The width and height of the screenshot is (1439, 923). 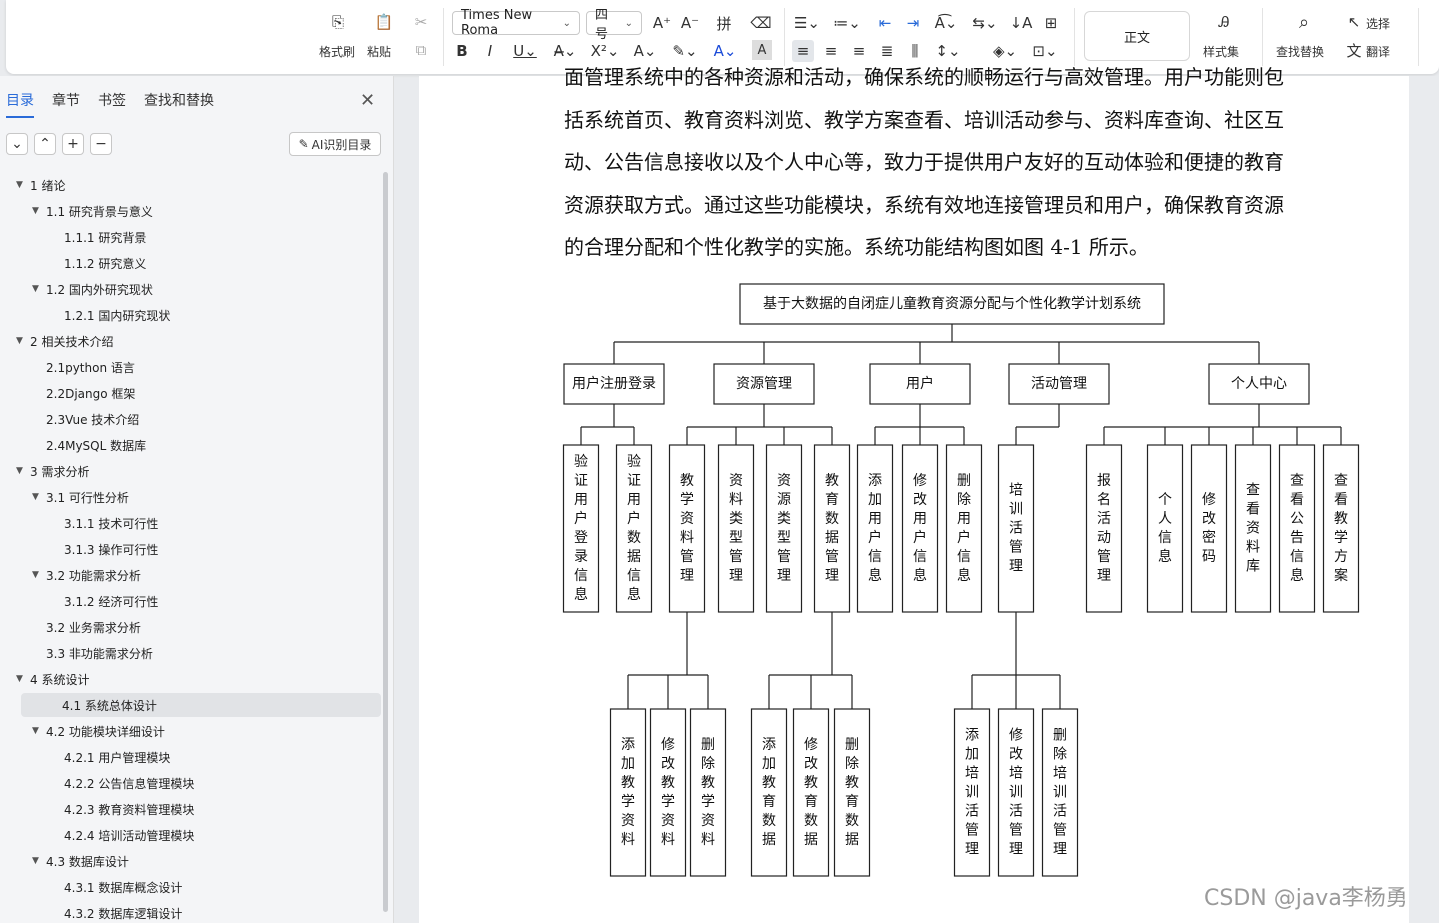 What do you see at coordinates (1378, 51) in the screenshot?
I see `translate-label: 翻译` at bounding box center [1378, 51].